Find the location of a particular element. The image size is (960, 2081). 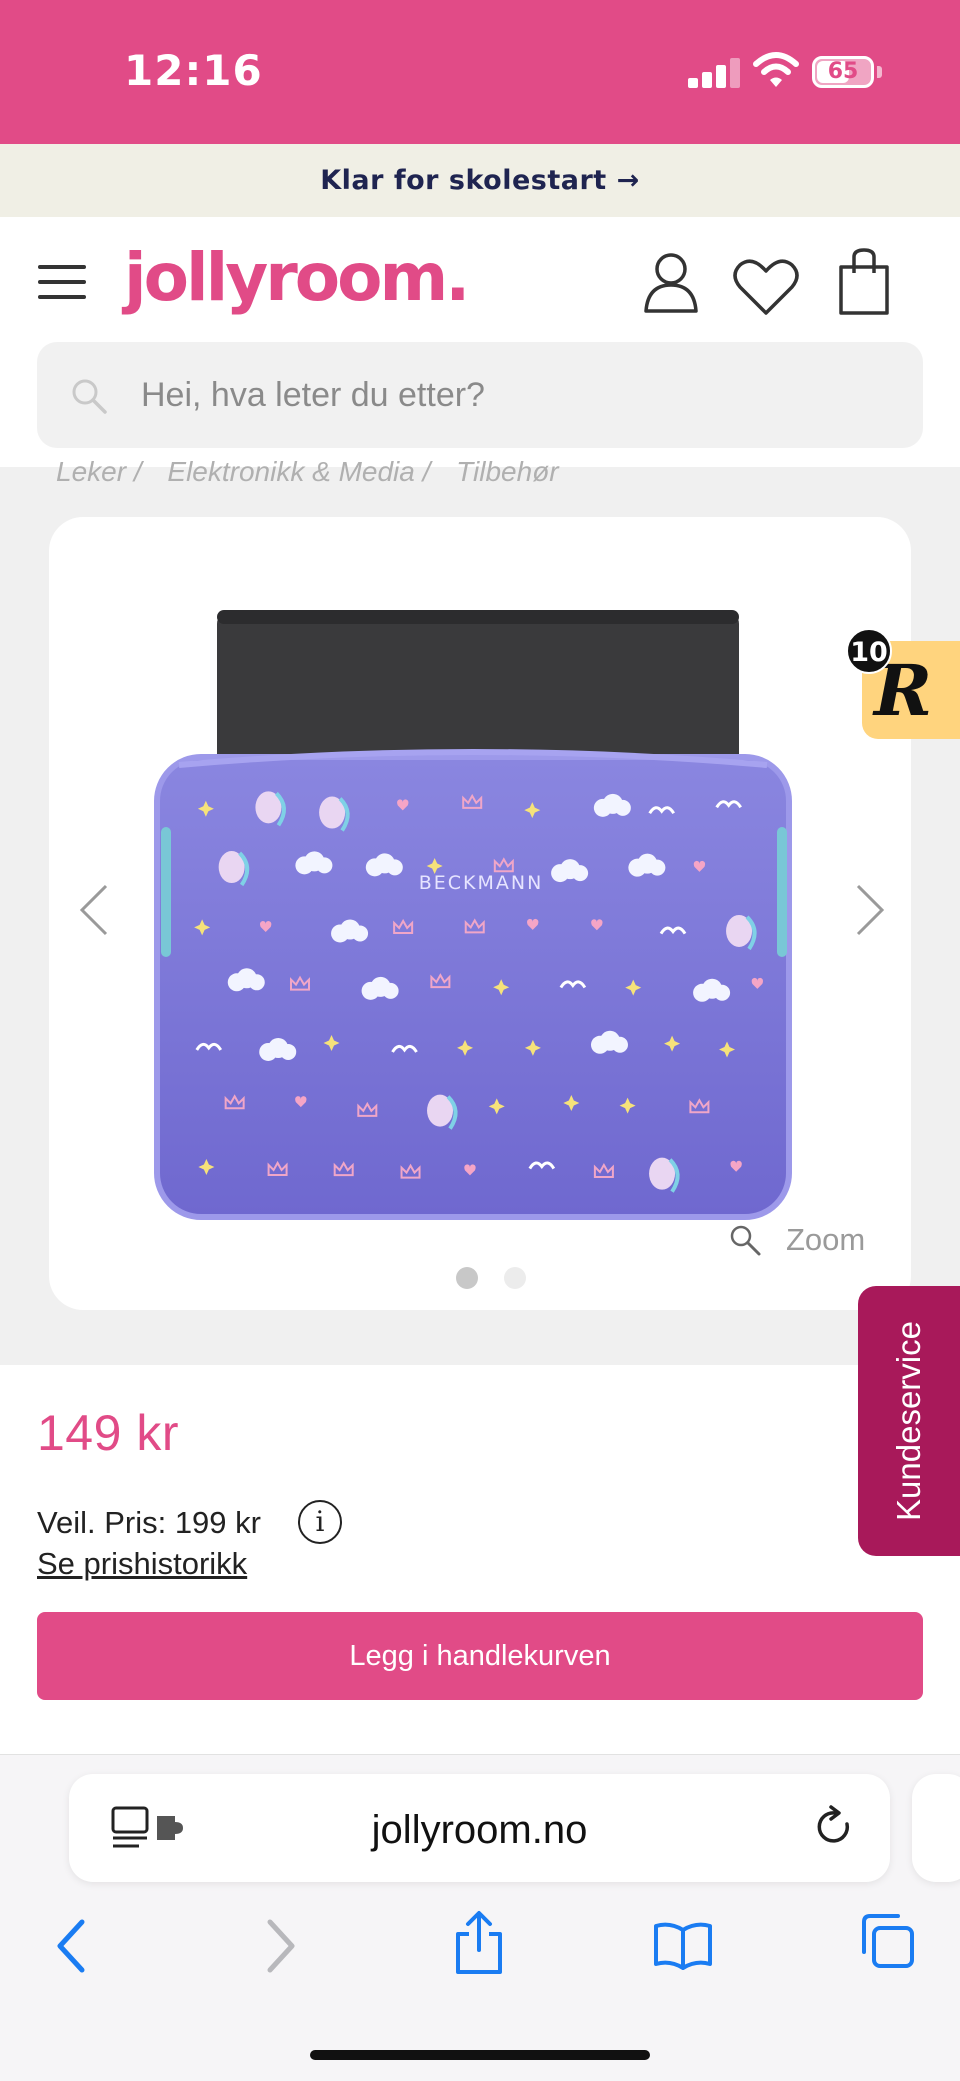

address-bar: jollyroom.no is located at coordinates (479, 1828).